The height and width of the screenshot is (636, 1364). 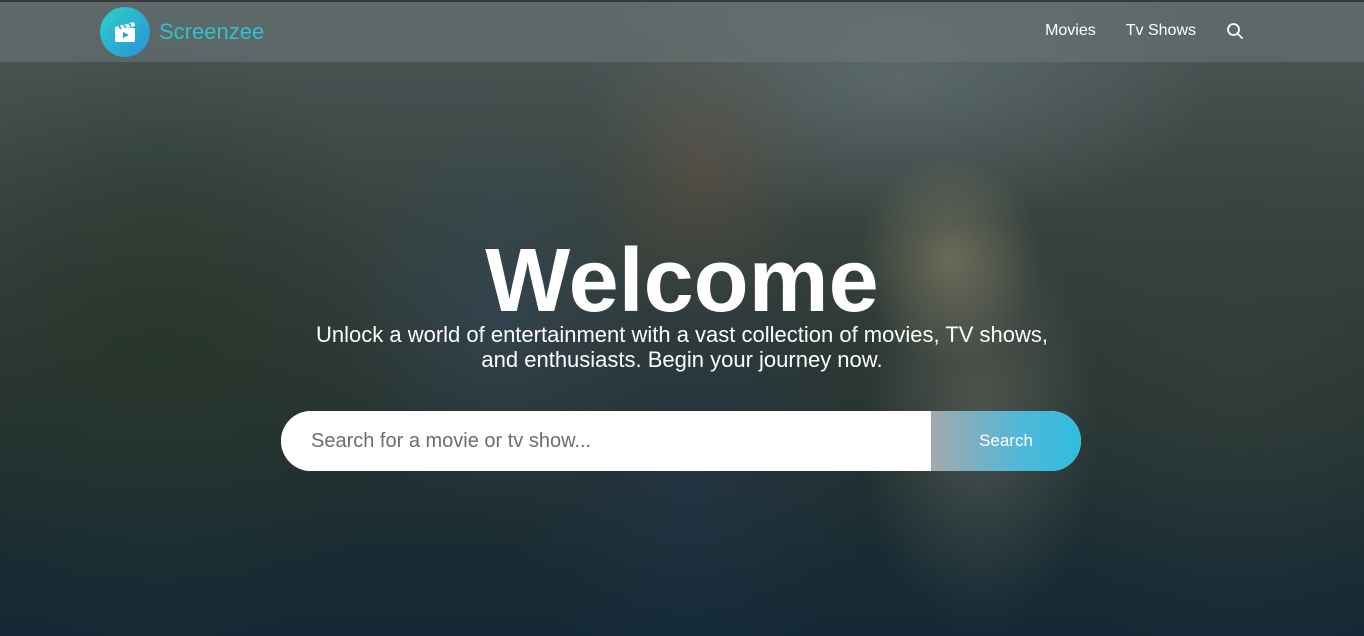 What do you see at coordinates (682, 359) in the screenshot?
I see `hero-tagline-line-2: and enthusiasts. Begin your journey now.` at bounding box center [682, 359].